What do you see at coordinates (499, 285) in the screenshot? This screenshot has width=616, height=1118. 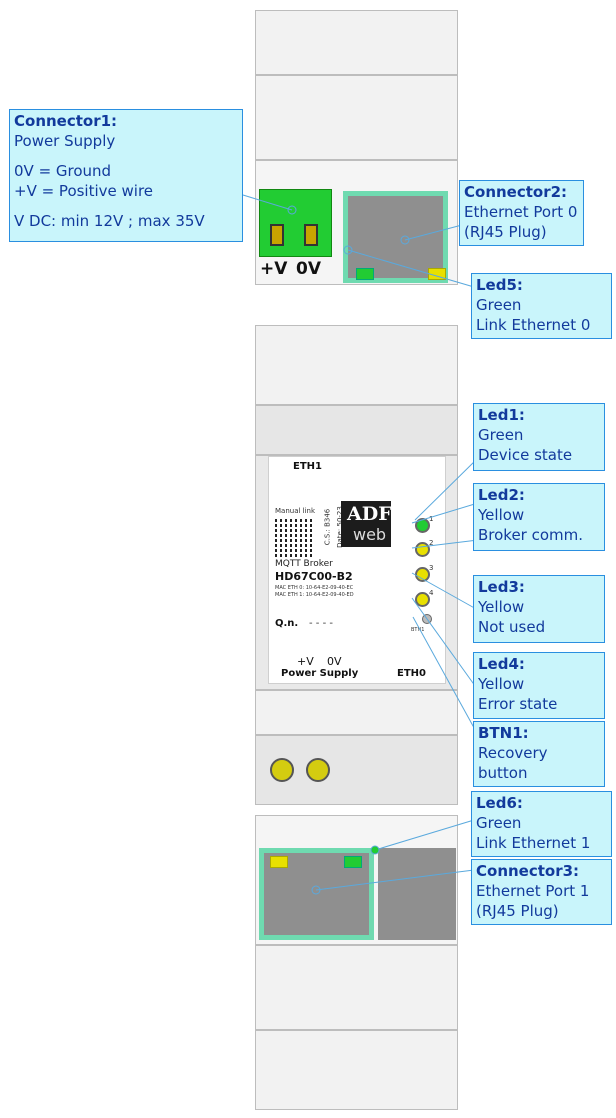 I see `callout-led5-title: Led5:` at bounding box center [499, 285].